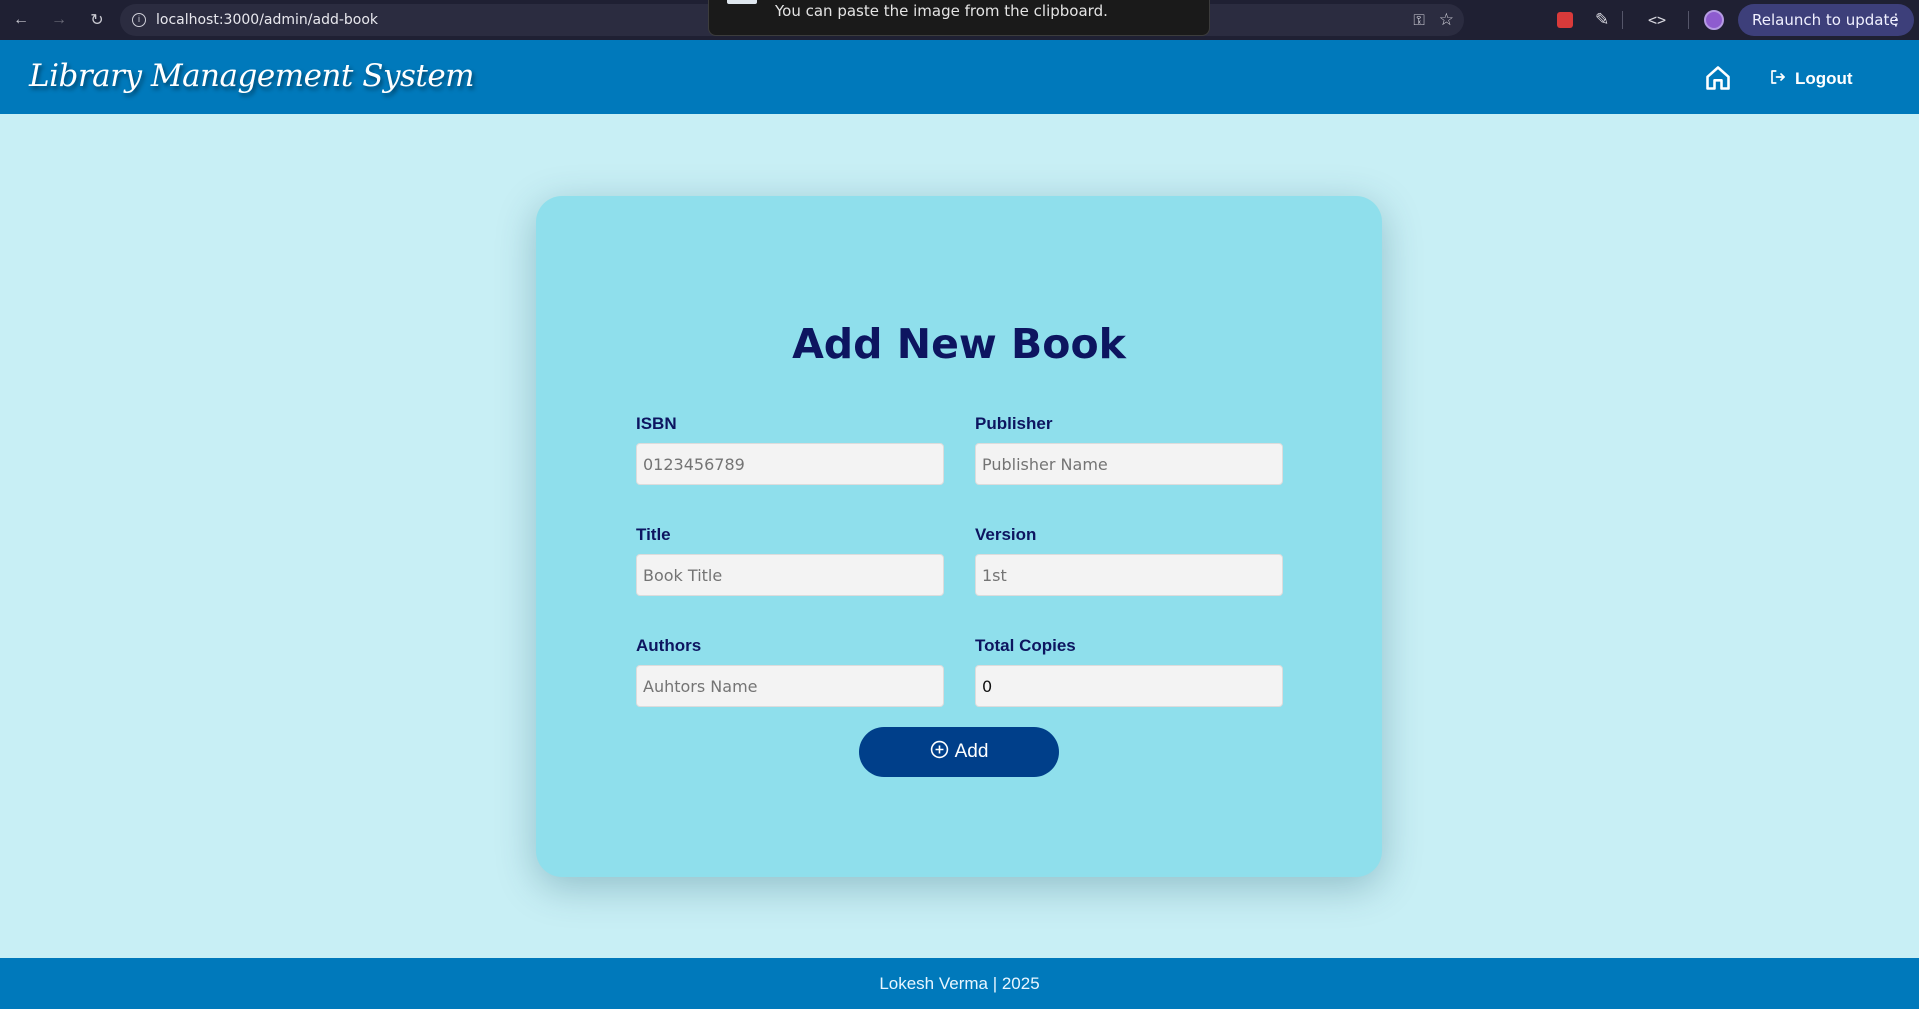  Describe the element at coordinates (742, 2) in the screenshot. I see `image-thumbnail-icon` at that location.